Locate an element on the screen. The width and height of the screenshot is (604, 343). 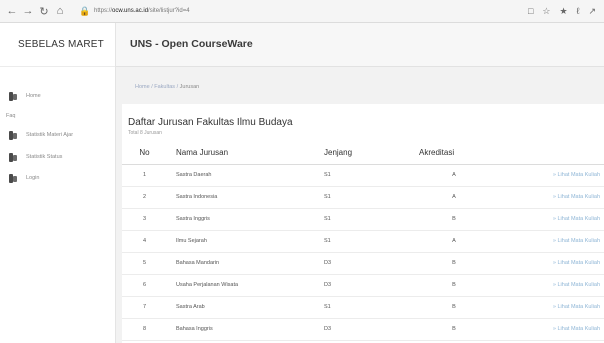
table-row: 5 Bahasa Mandarin D3 B» Lihat Mata Kuliah is located at coordinates (363, 263).